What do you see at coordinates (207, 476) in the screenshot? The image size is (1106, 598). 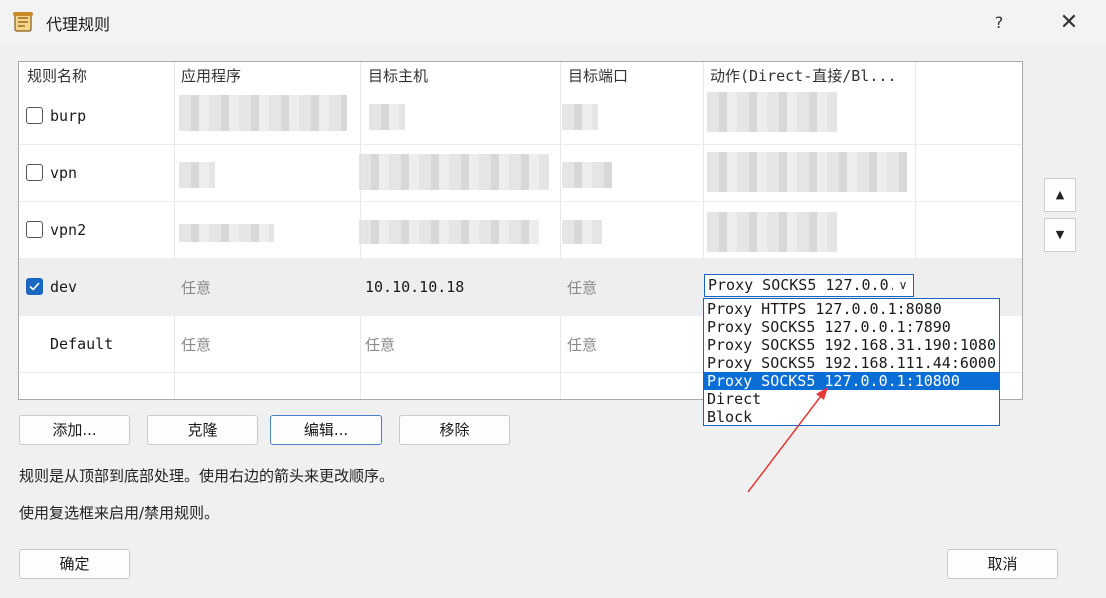 I see `info-order-text: 规则是从顶部到底部处理。使用右边的箭头来更改顺序。` at bounding box center [207, 476].